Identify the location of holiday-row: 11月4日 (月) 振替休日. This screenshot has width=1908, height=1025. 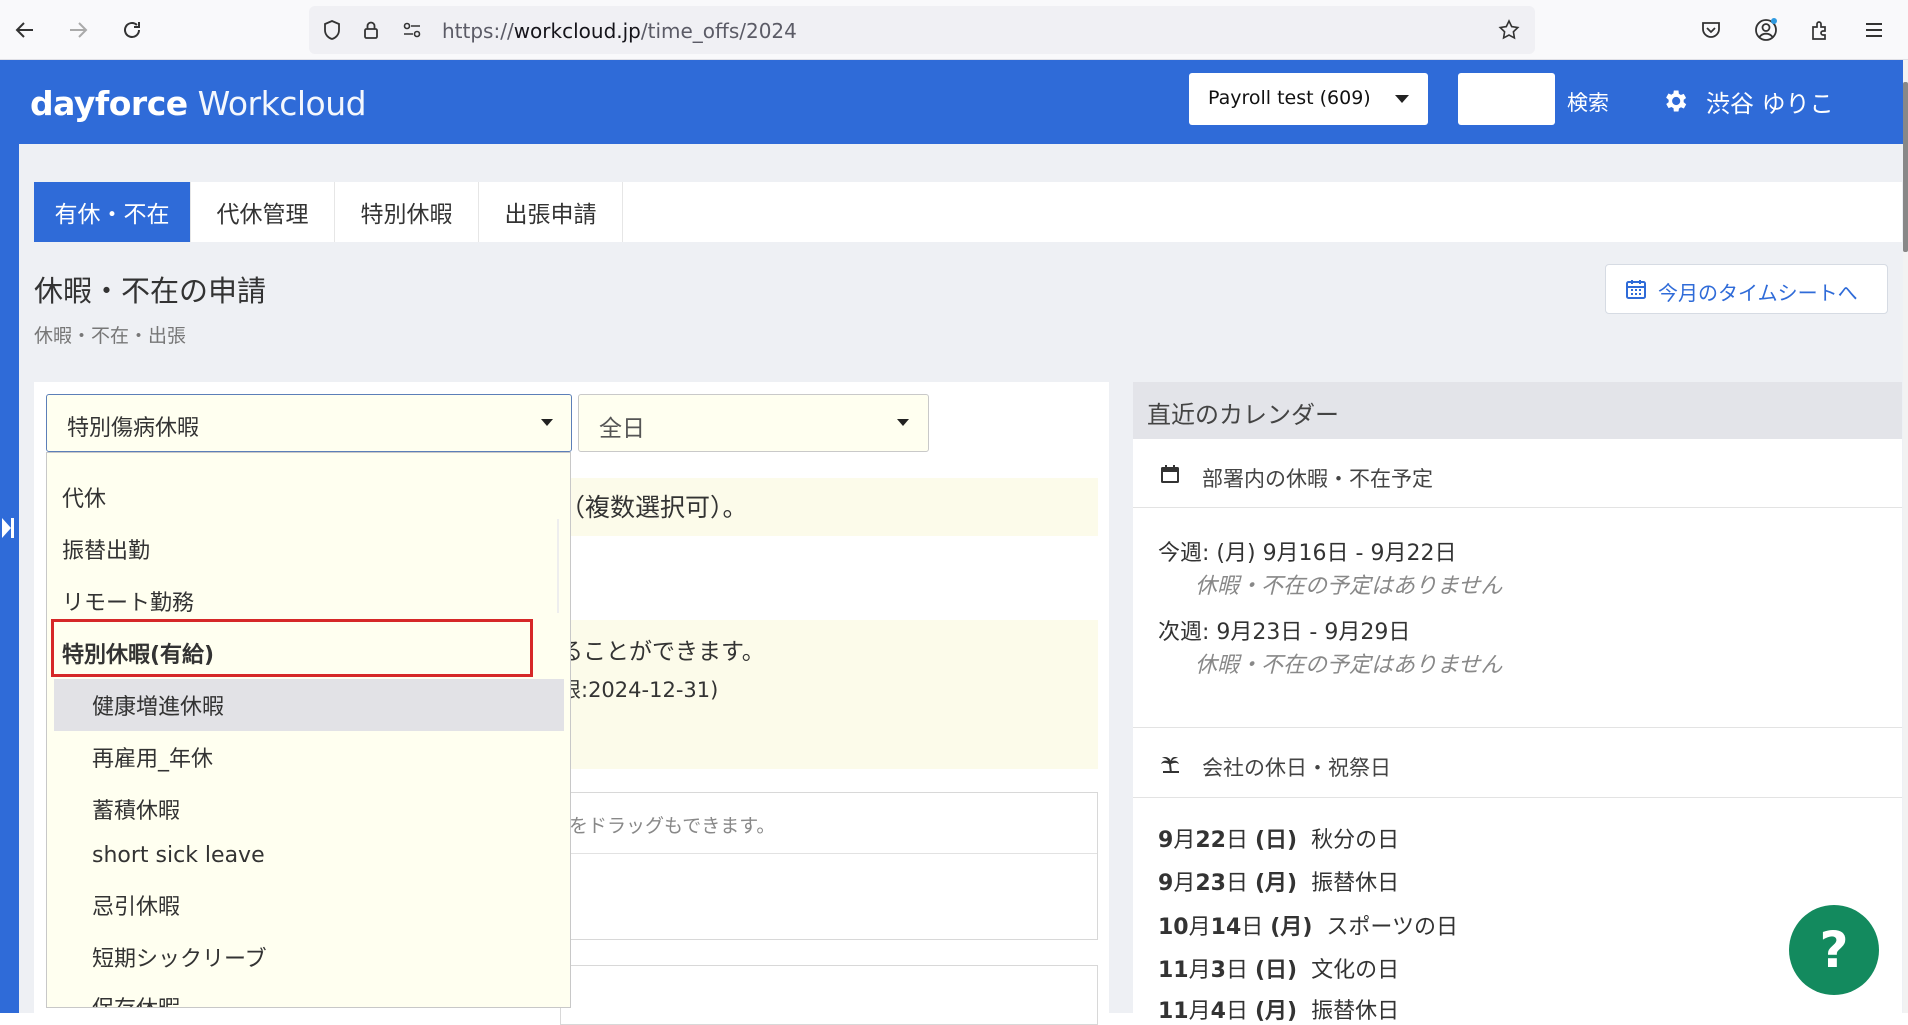
(1279, 1011).